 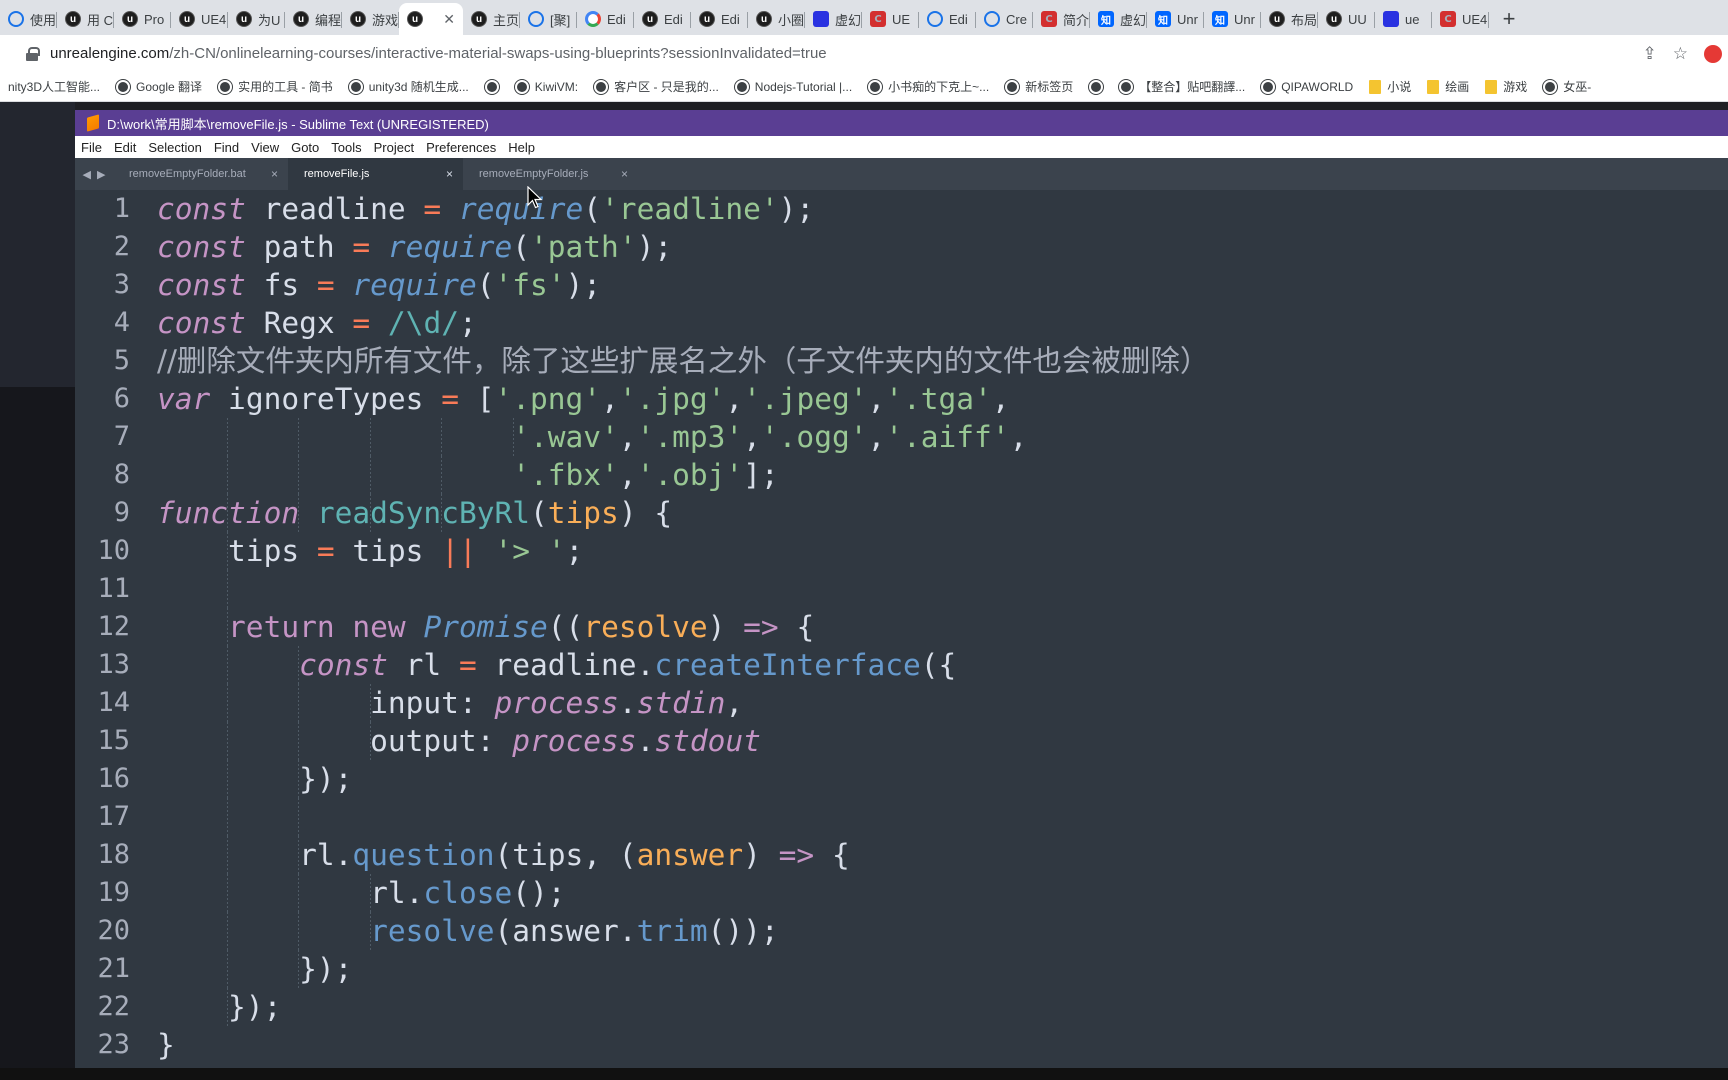 What do you see at coordinates (1118, 19) in the screenshot?
I see `browser-tab: 知虚幻` at bounding box center [1118, 19].